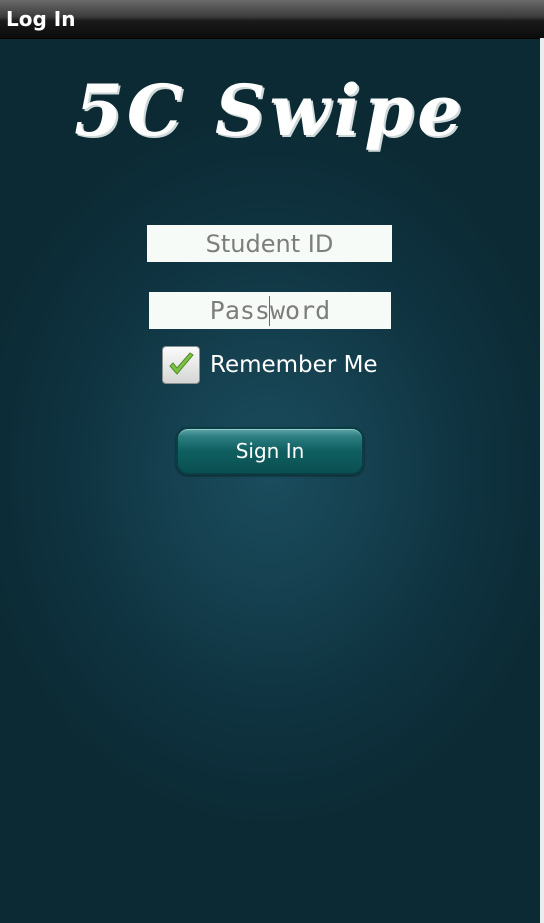 The image size is (544, 923). What do you see at coordinates (542, 480) in the screenshot?
I see `edge-divider` at bounding box center [542, 480].